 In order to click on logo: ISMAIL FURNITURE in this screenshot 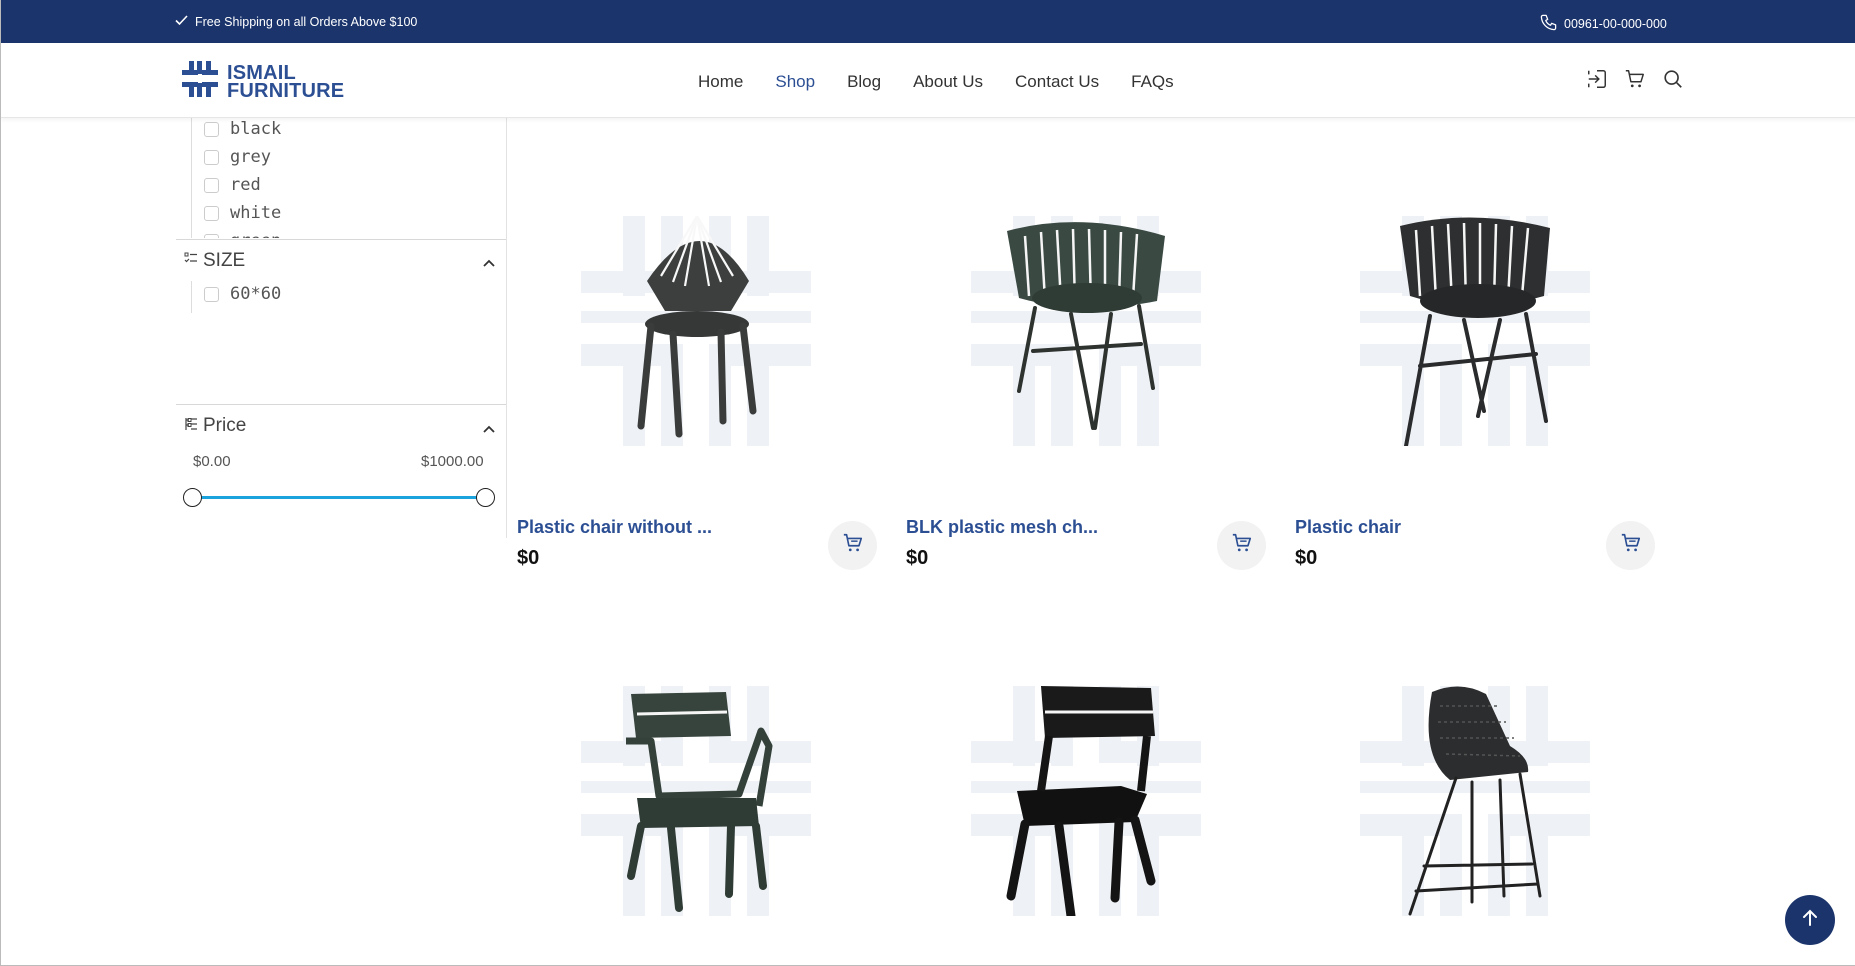, I will do `click(263, 81)`.